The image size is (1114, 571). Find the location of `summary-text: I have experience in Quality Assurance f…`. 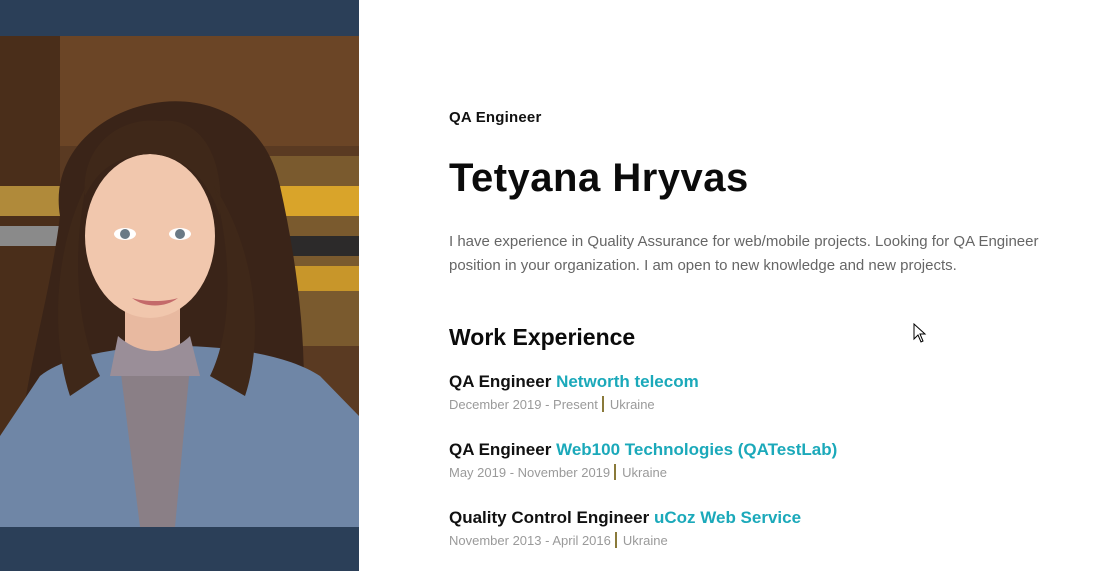

summary-text: I have experience in Quality Assurance f… is located at coordinates (744, 253).